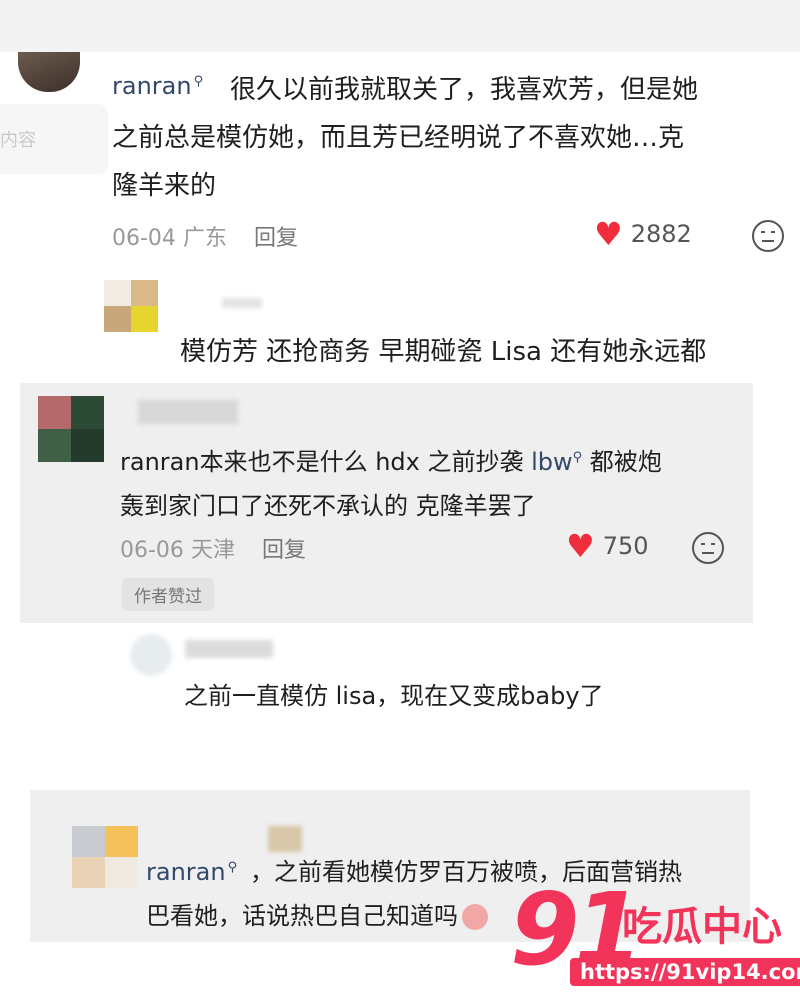 This screenshot has width=800, height=1000. What do you see at coordinates (661, 234) in the screenshot?
I see `like-count: 2882` at bounding box center [661, 234].